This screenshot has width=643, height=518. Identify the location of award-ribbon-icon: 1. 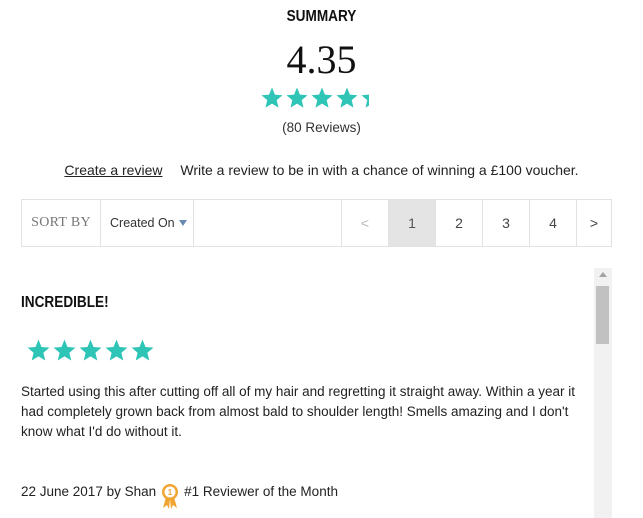
(170, 496).